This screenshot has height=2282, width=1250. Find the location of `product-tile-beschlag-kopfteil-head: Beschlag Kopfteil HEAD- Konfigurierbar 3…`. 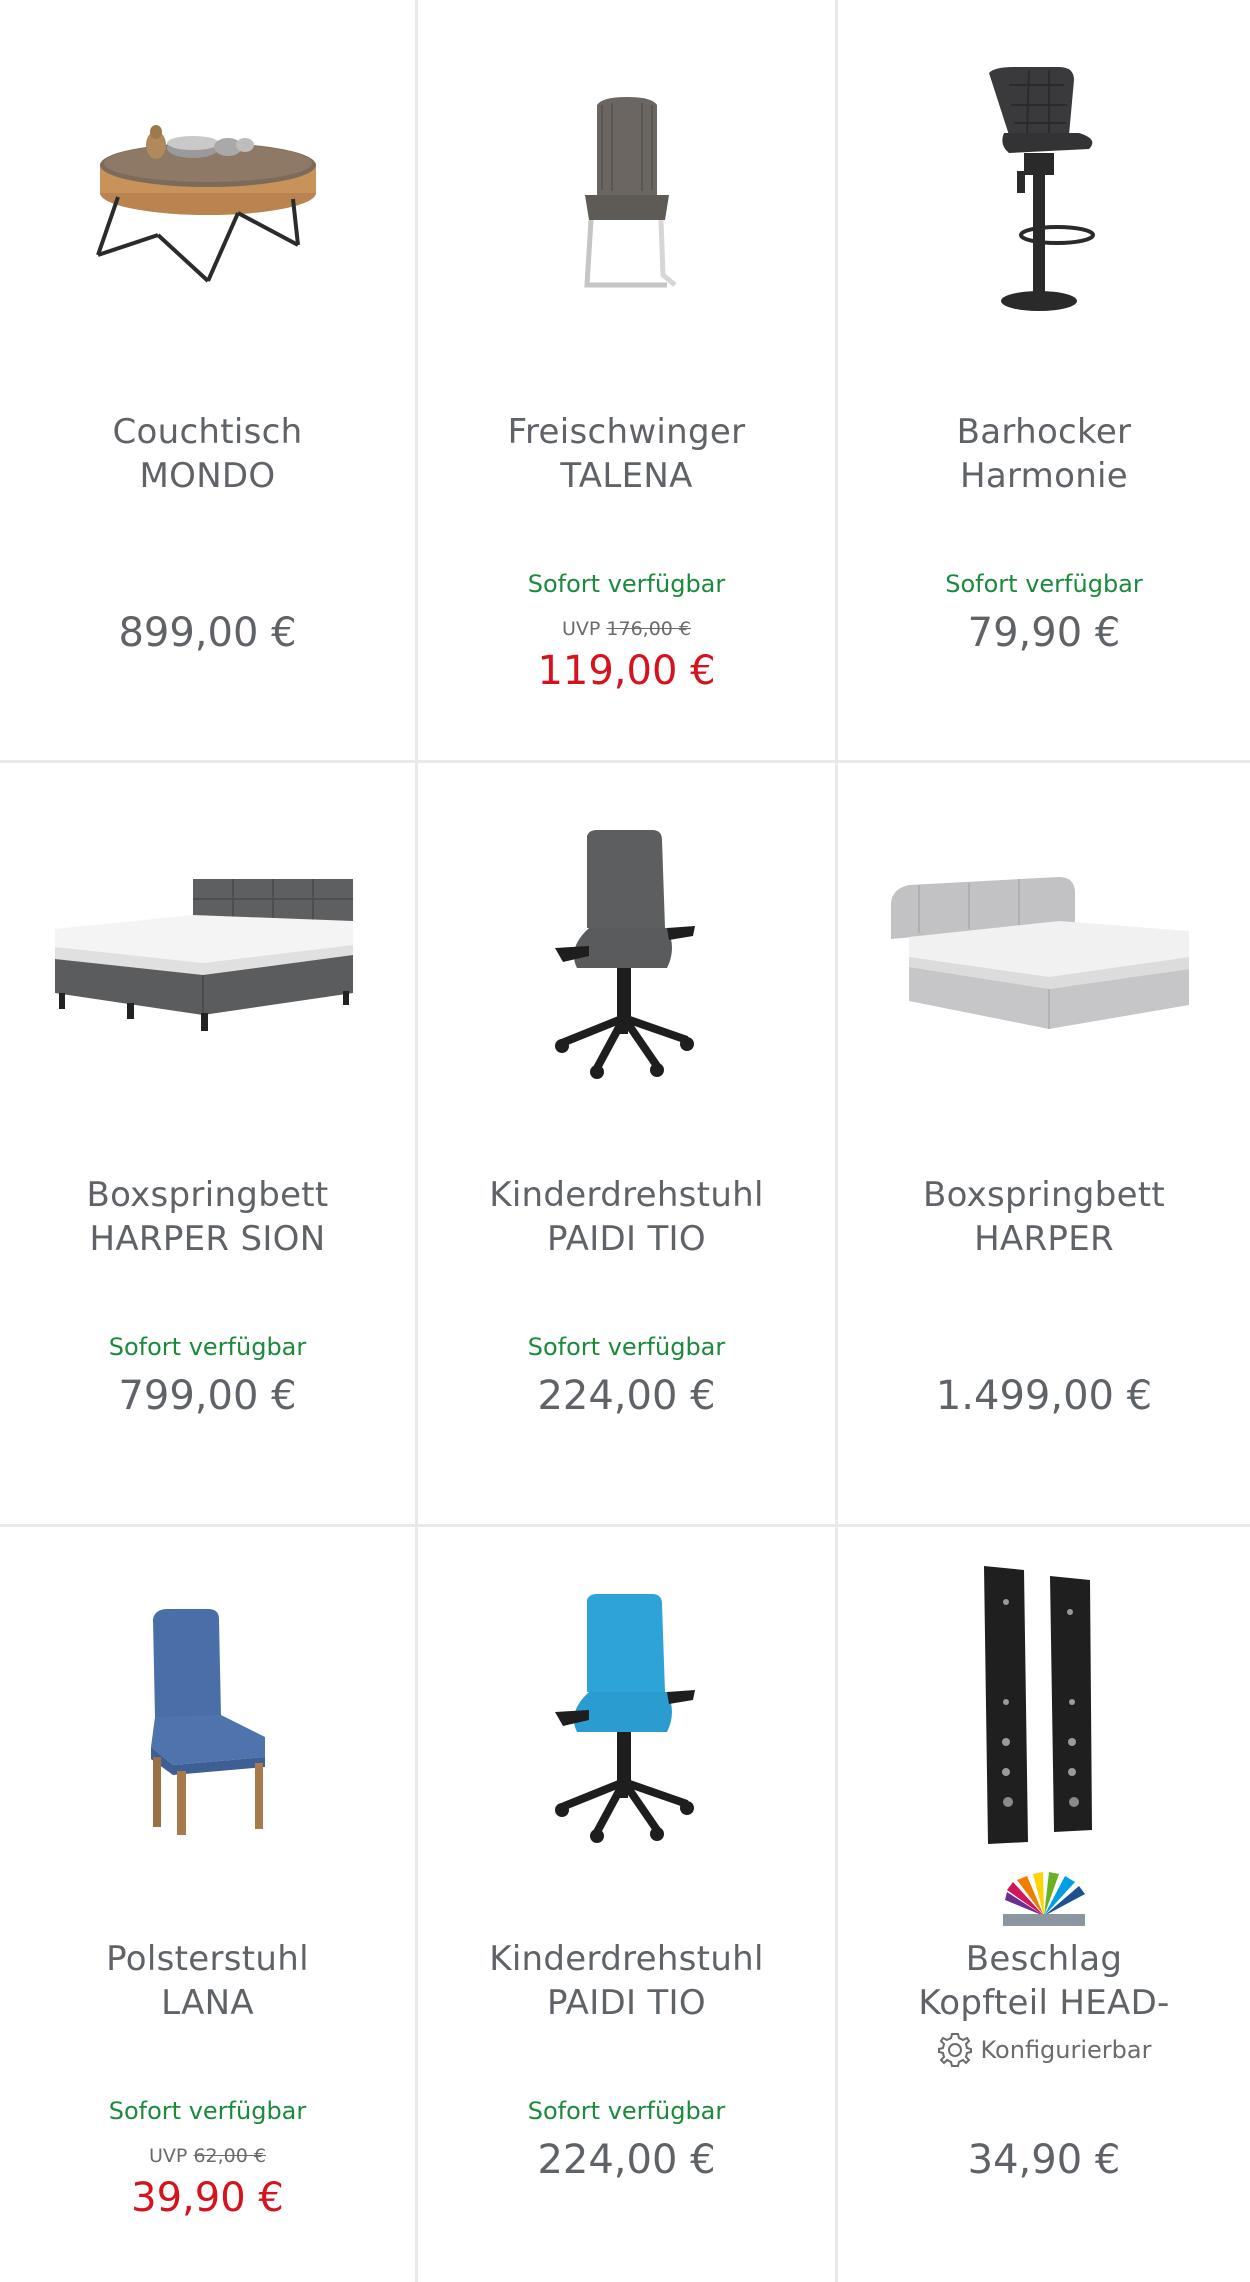

product-tile-beschlag-kopfteil-head: Beschlag Kopfteil HEAD- Konfigurierbar 3… is located at coordinates (1044, 1904).